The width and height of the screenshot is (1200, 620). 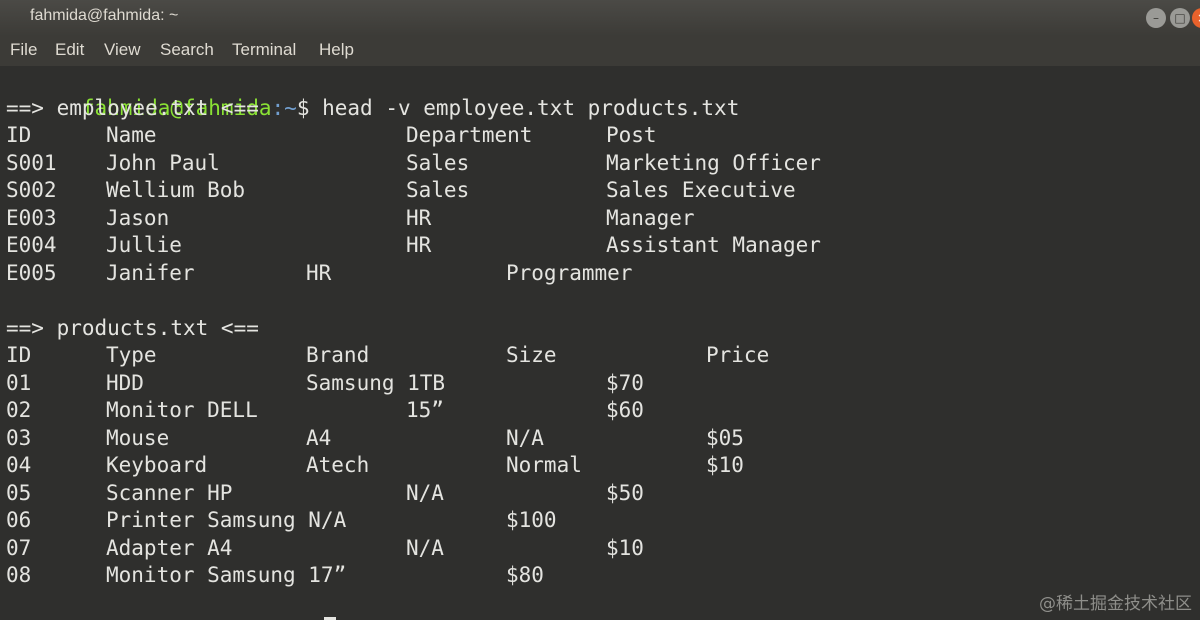 I want to click on active-prompt-line: fahmida@fahmida:~$, so click(x=171, y=605).